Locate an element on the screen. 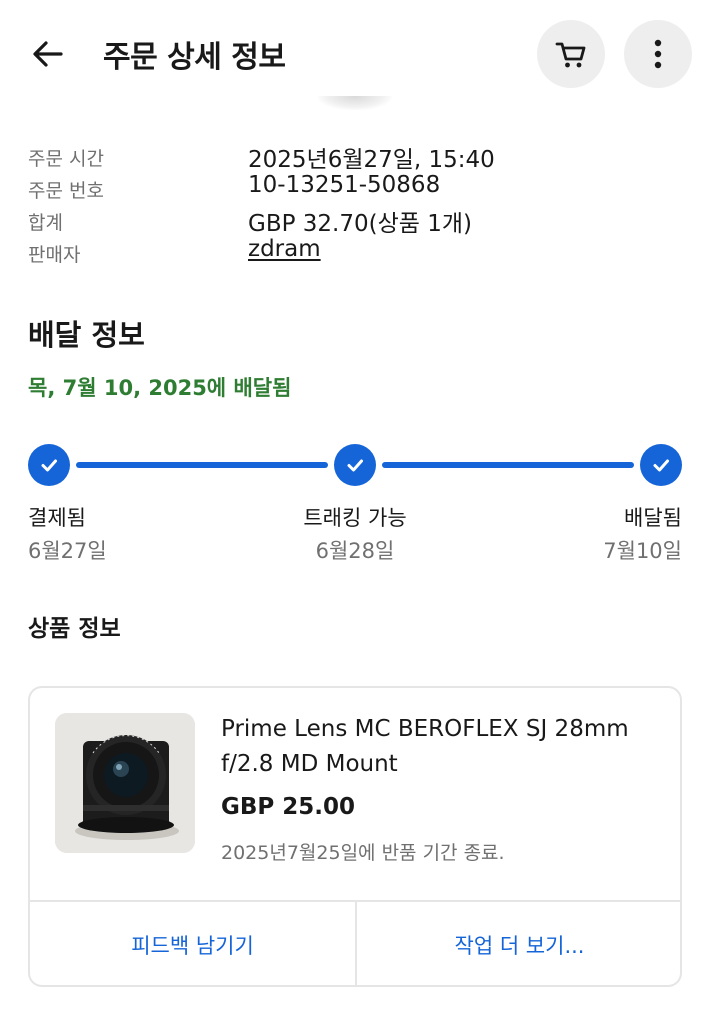  step-tracking-dot is located at coordinates (355, 465).